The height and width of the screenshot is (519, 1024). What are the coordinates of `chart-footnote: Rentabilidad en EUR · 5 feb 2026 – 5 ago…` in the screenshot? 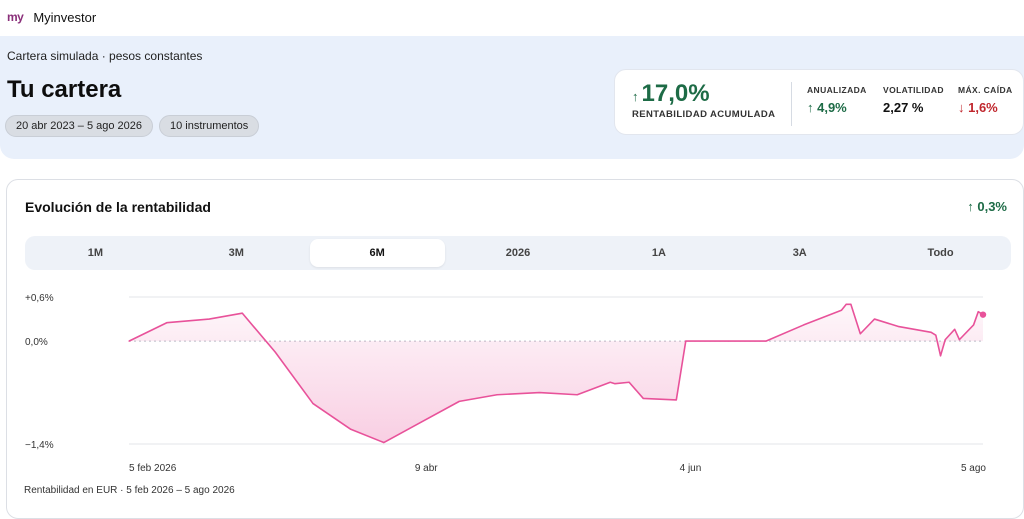 It's located at (129, 490).